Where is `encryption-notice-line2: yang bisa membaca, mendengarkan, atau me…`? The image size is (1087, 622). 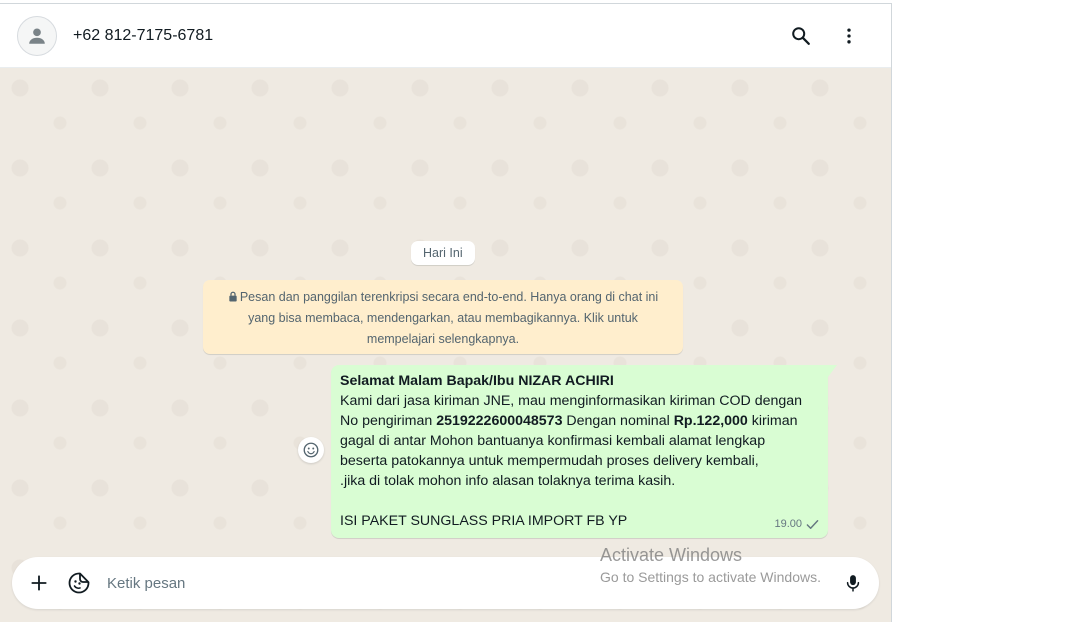
encryption-notice-line2: yang bisa membaca, mendengarkan, atau me… is located at coordinates (443, 318).